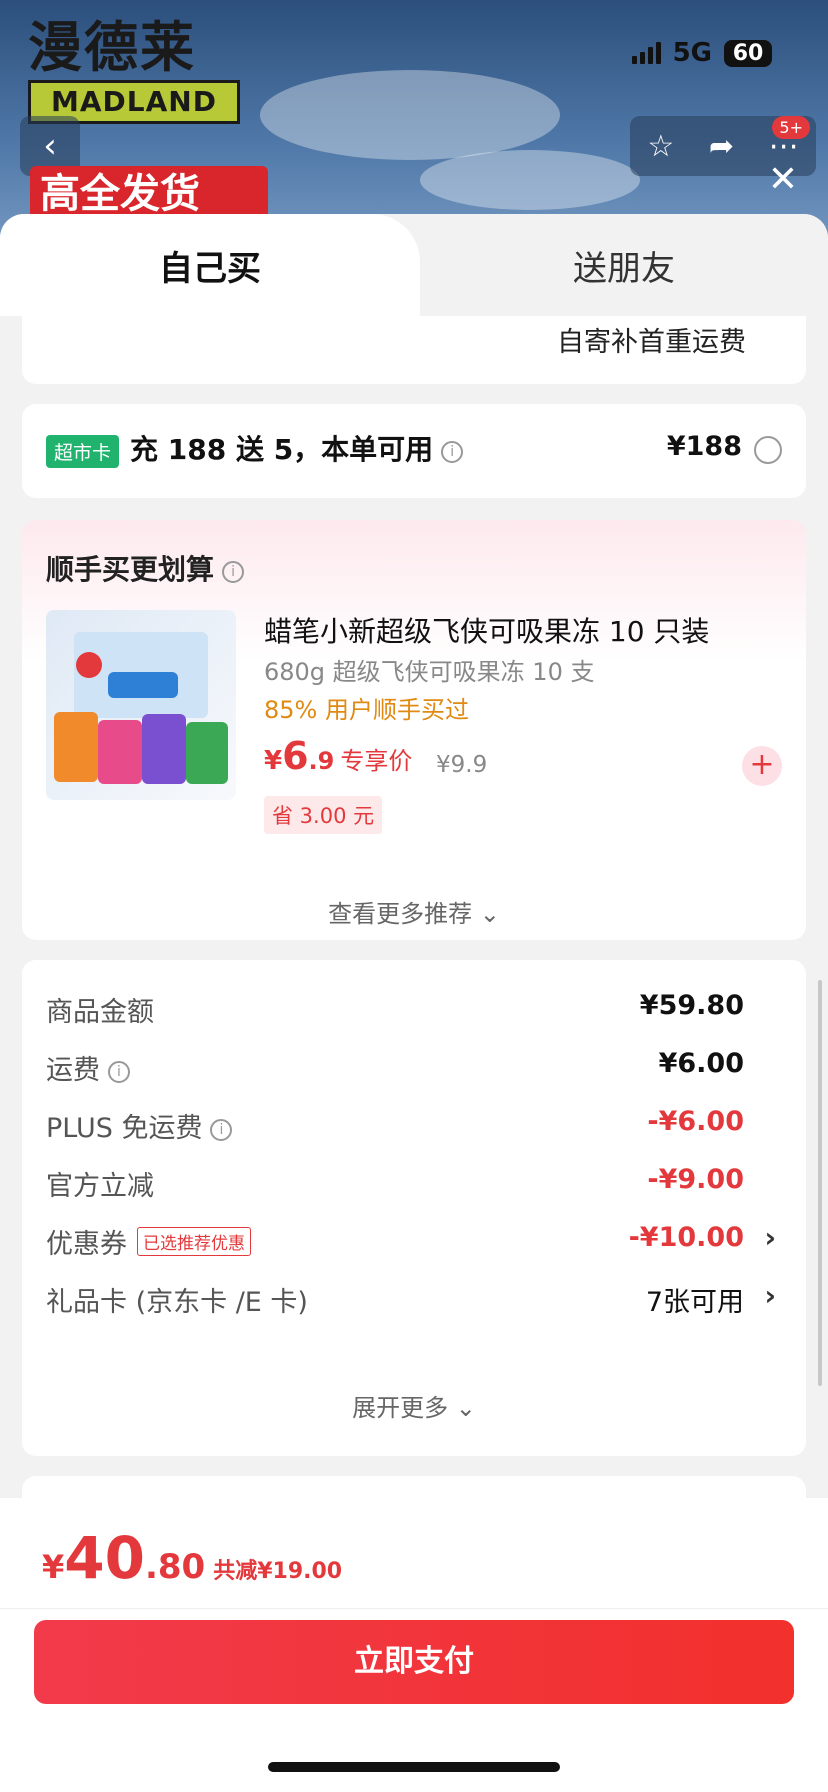 The image size is (828, 1792). What do you see at coordinates (692, 53) in the screenshot?
I see `network-type: 5G` at bounding box center [692, 53].